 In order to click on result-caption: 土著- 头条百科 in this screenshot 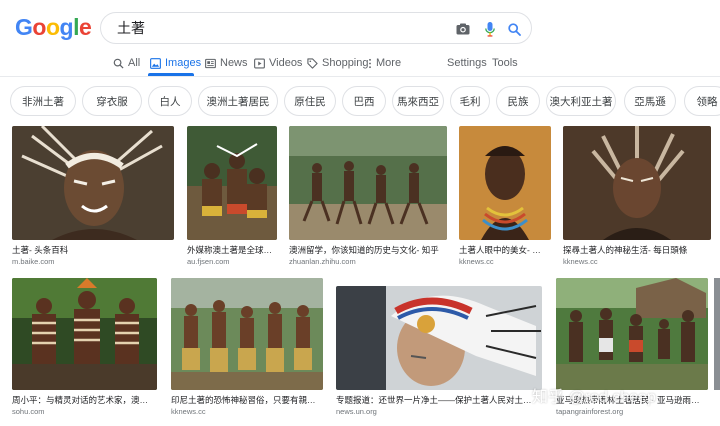, I will do `click(92, 250)`.